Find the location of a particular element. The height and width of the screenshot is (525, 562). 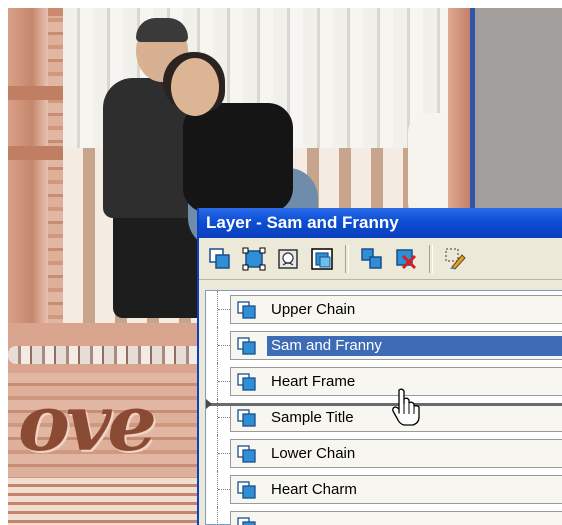

layer-label: Lower Chain is located at coordinates (313, 453).